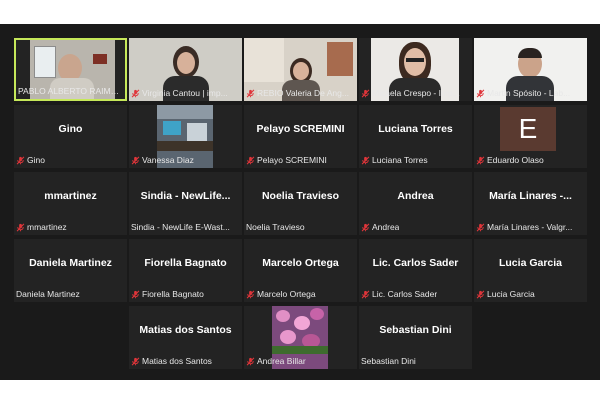  What do you see at coordinates (70, 227) in the screenshot?
I see `participant-name-label: mmartinez` at bounding box center [70, 227].